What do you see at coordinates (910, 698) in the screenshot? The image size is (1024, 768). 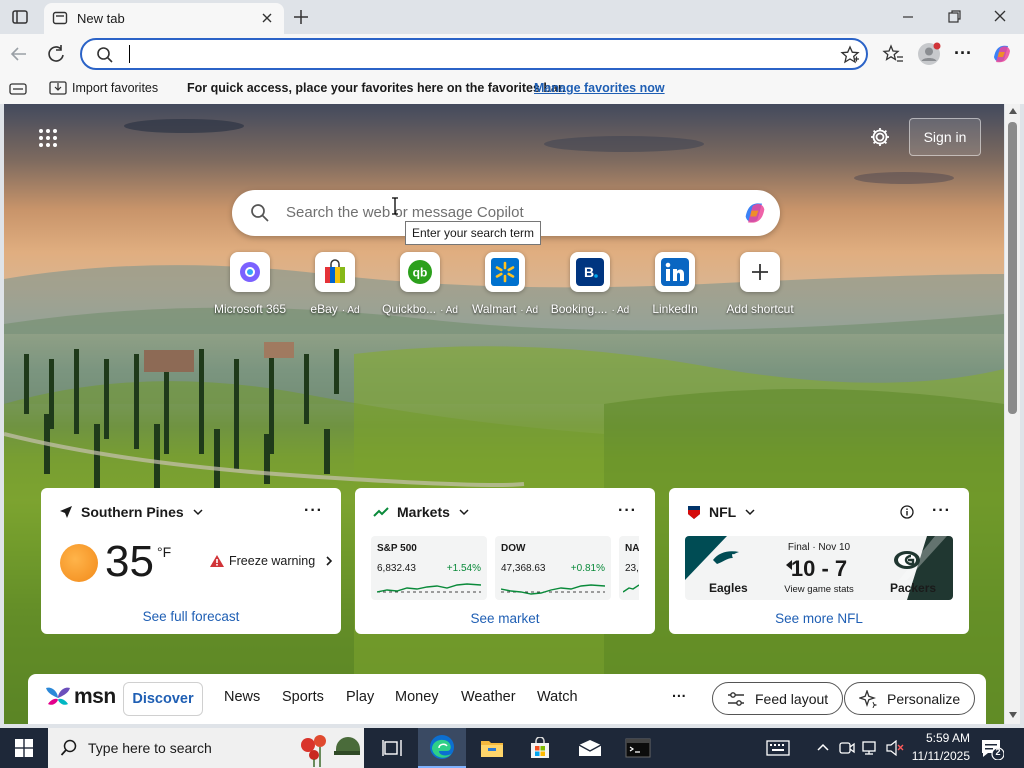 I see `personalize-button: Personalize` at bounding box center [910, 698].